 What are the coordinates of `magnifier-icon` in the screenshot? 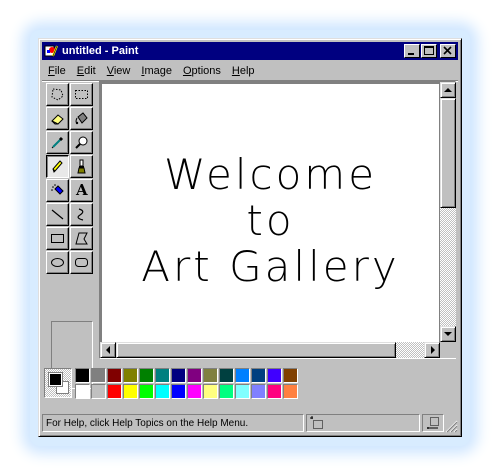 It's located at (81, 142).